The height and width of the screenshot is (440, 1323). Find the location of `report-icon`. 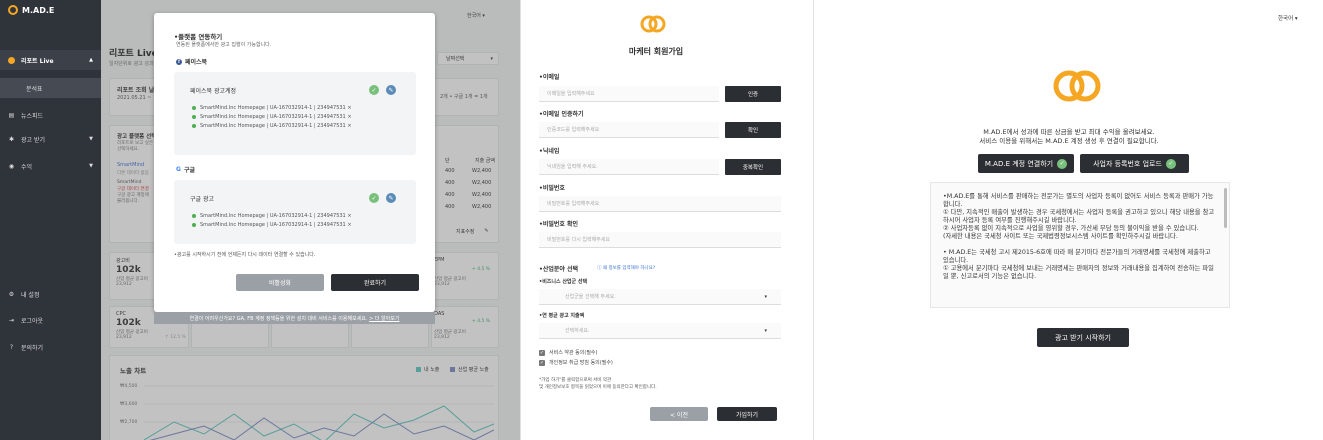

report-icon is located at coordinates (11, 60).